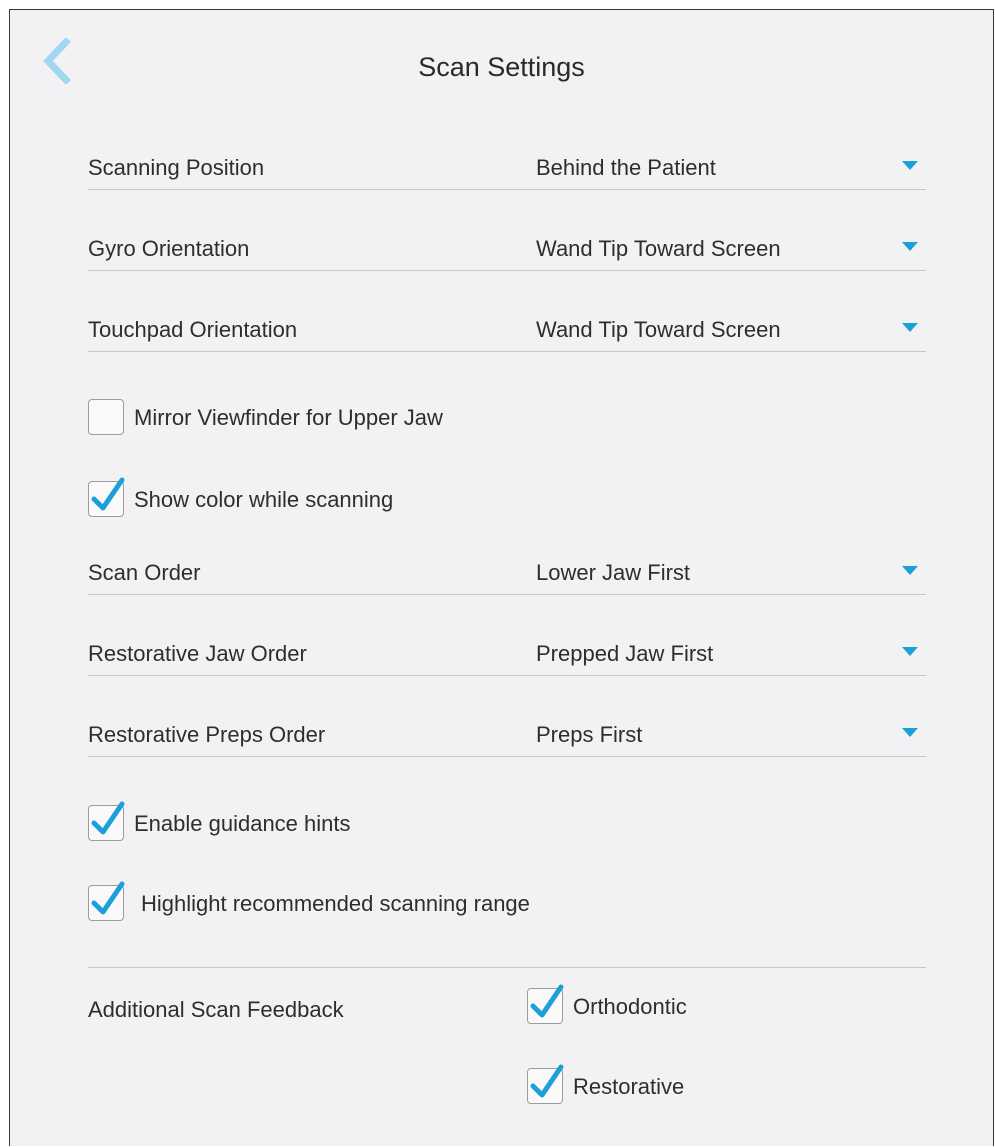 Image resolution: width=995 pixels, height=1147 pixels. Describe the element at coordinates (501, 67) in the screenshot. I see `page-title: Scan Settings` at that location.